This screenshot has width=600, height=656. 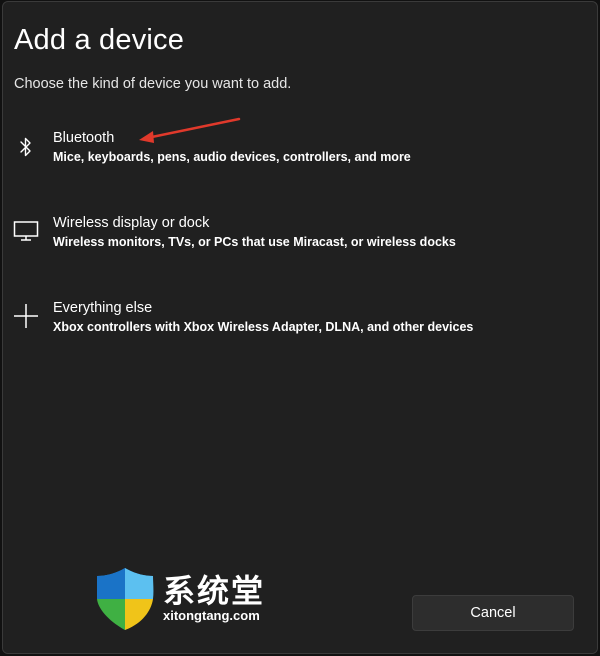 What do you see at coordinates (99, 40) in the screenshot?
I see `dialog-title: Add a device` at bounding box center [99, 40].